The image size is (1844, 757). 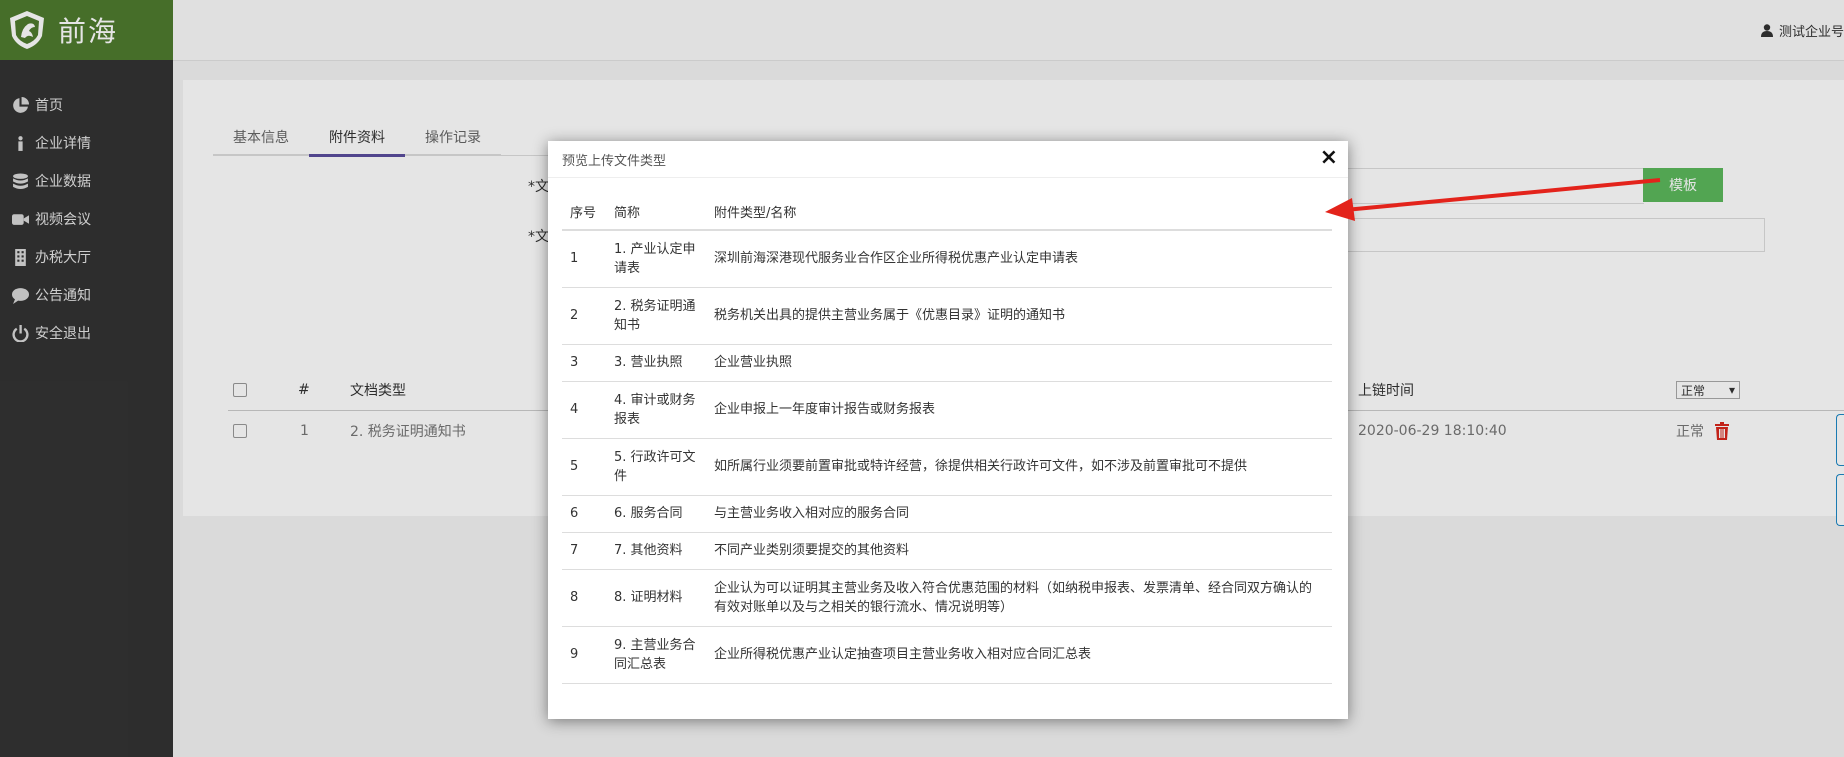 What do you see at coordinates (584, 598) in the screenshot?
I see `row-no: 8` at bounding box center [584, 598].